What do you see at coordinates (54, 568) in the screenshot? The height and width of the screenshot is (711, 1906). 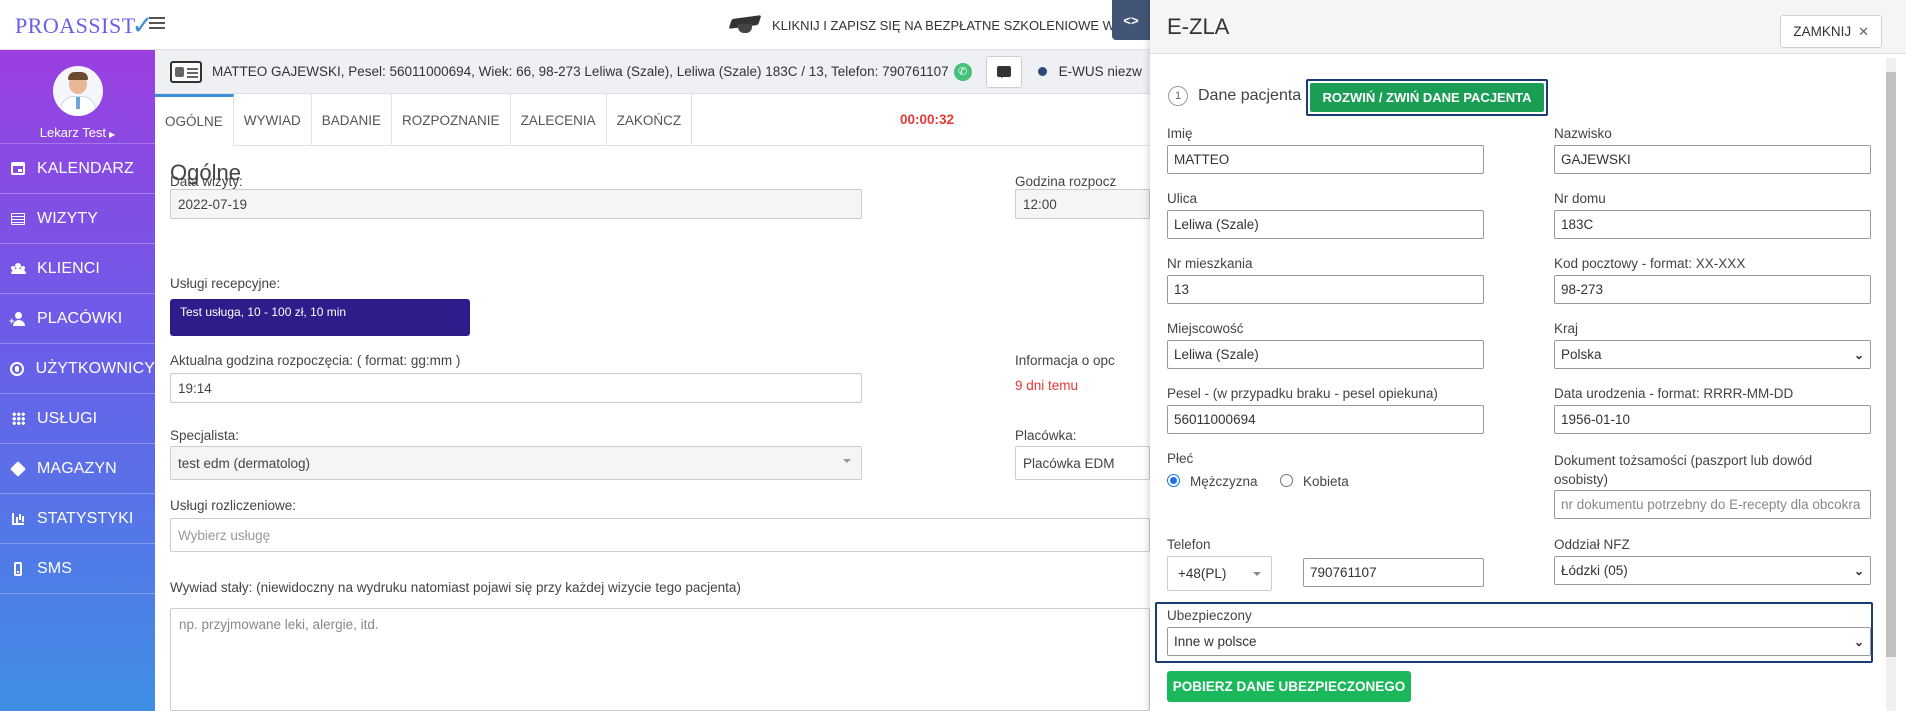 I see `sidebar-item-label: SMS` at bounding box center [54, 568].